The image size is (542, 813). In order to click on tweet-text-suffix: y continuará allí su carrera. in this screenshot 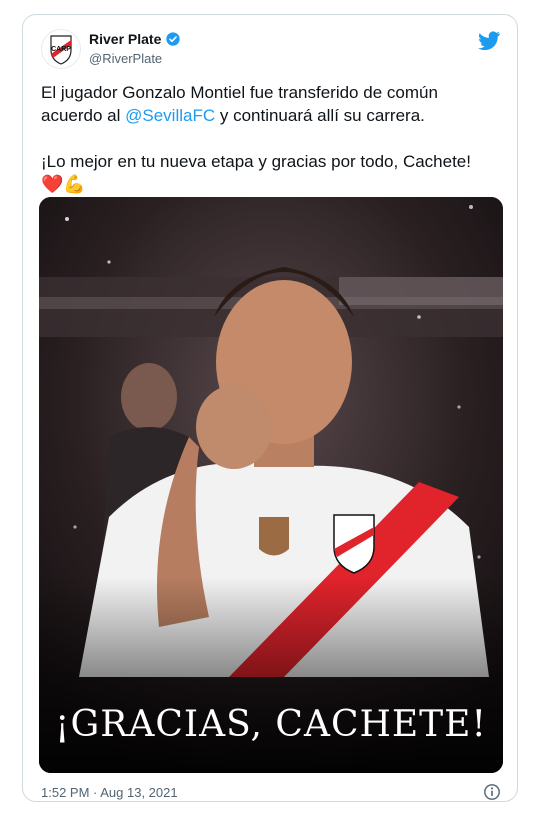, I will do `click(320, 115)`.